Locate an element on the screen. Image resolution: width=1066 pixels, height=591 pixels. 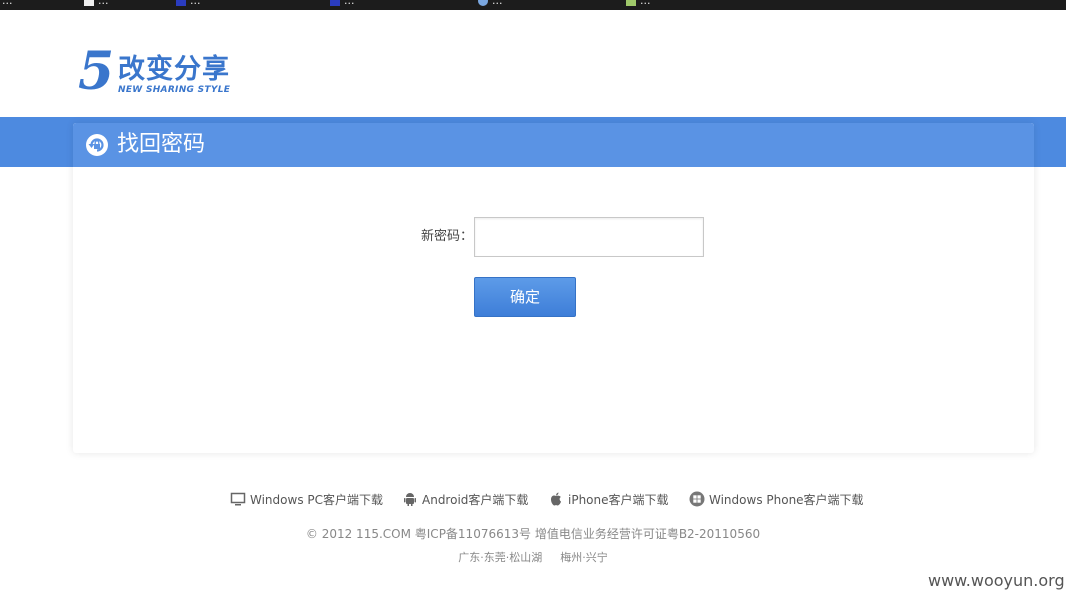
download-android-link: Android客户端下载 is located at coordinates (465, 500).